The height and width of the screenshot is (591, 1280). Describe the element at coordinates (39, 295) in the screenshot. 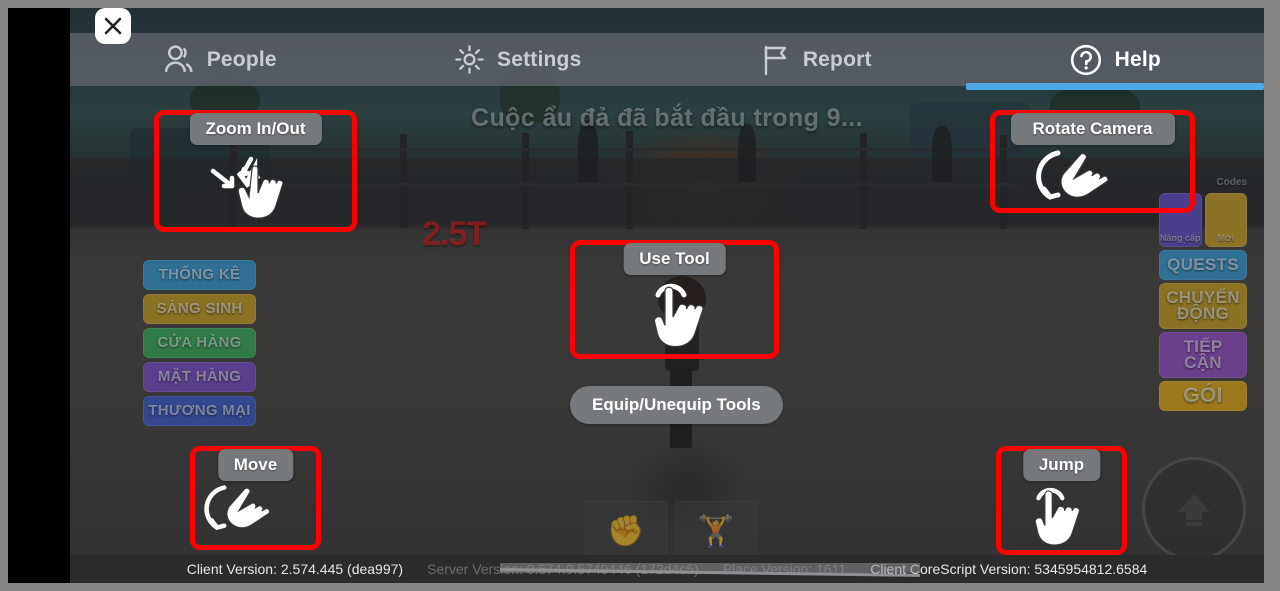

I see `letterbox-bar` at that location.